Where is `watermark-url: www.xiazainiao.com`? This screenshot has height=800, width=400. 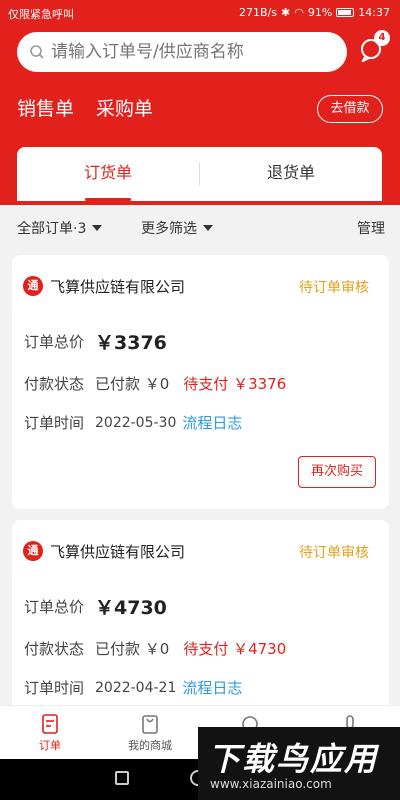 watermark-url: www.xiazainiao.com is located at coordinates (271, 784).